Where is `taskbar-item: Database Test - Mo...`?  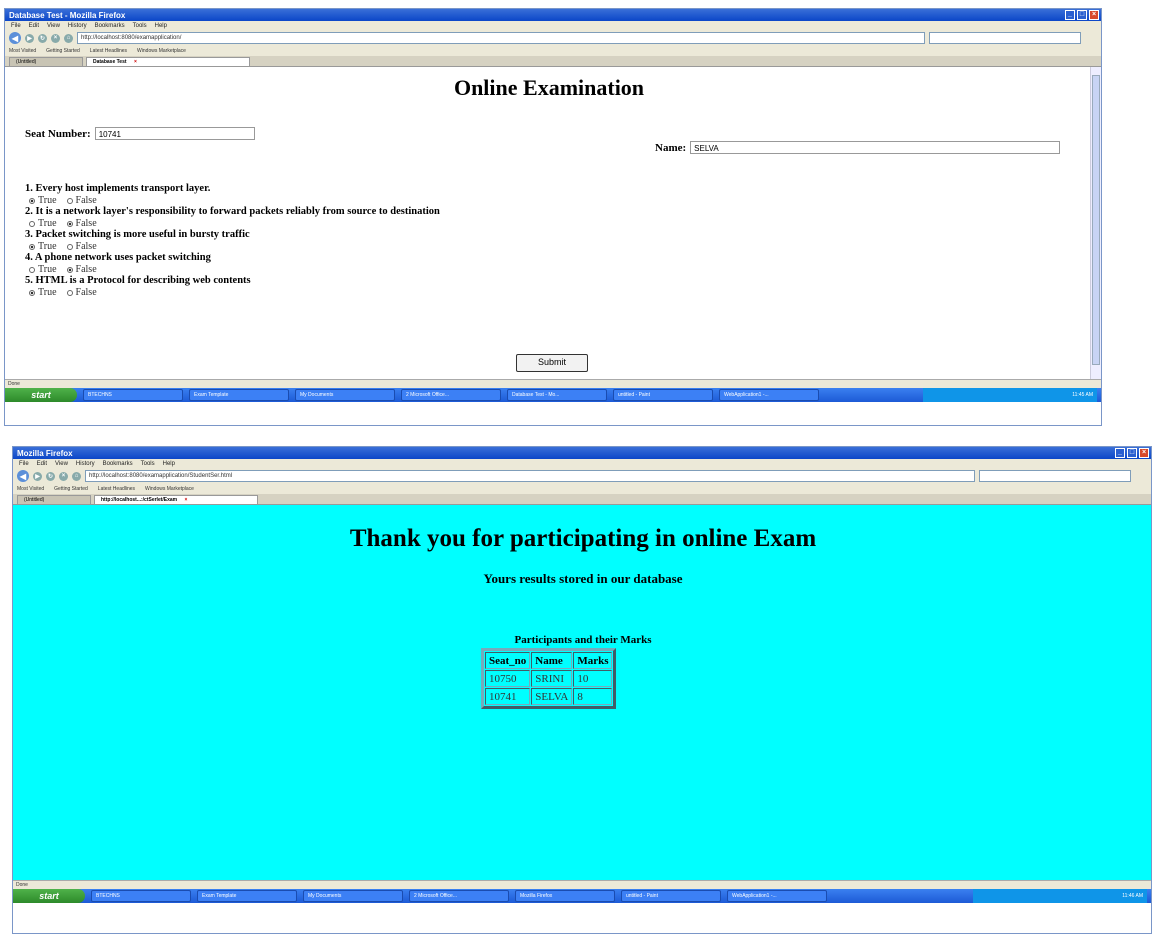
taskbar-item: Database Test - Mo... is located at coordinates (557, 395).